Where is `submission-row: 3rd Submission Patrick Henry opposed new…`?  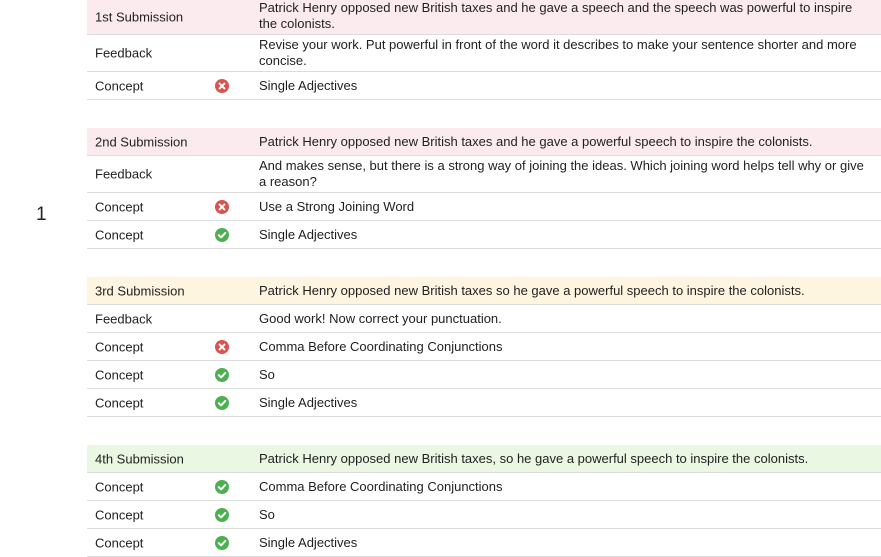
submission-row: 3rd Submission Patrick Henry opposed new… is located at coordinates (484, 291).